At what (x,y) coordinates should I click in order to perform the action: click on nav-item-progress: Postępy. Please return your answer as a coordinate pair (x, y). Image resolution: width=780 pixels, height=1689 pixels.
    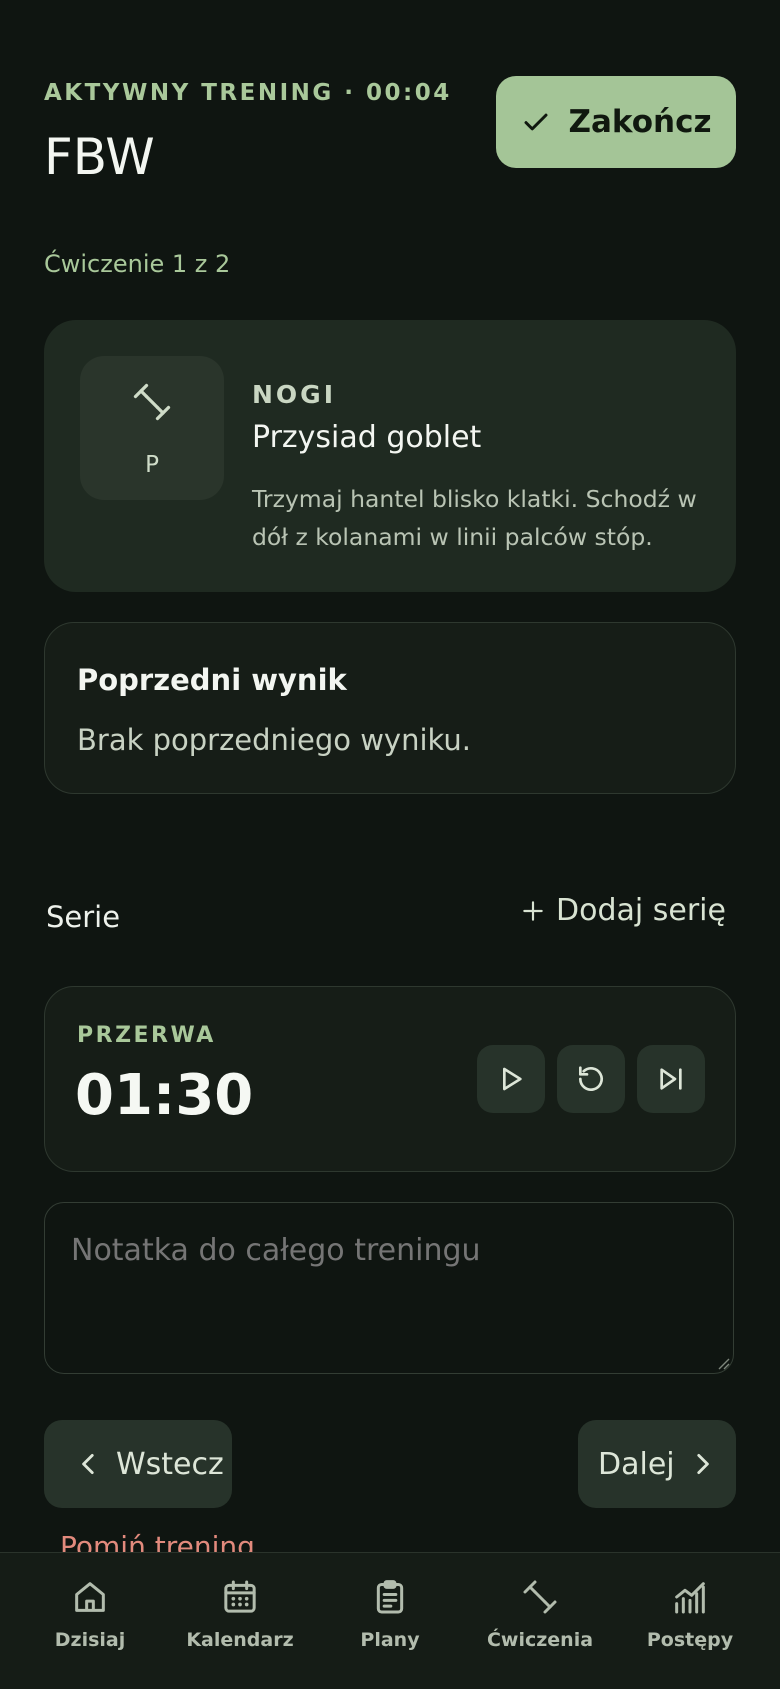
    Looking at the image, I should click on (690, 1614).